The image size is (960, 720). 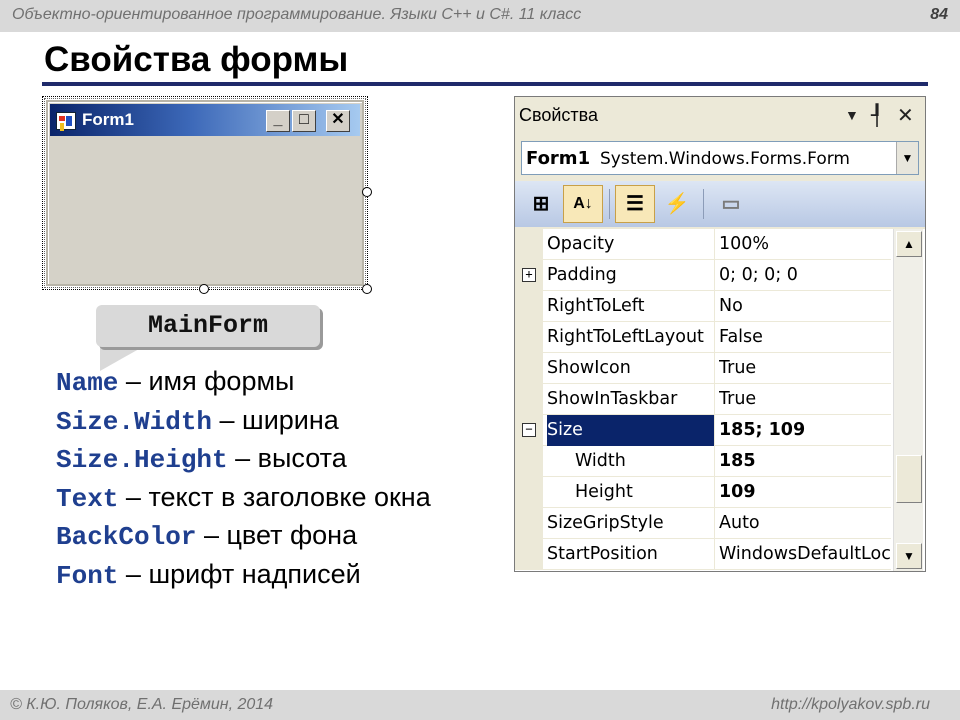 What do you see at coordinates (631, 368) in the screenshot?
I see `property-name: ShowIcon` at bounding box center [631, 368].